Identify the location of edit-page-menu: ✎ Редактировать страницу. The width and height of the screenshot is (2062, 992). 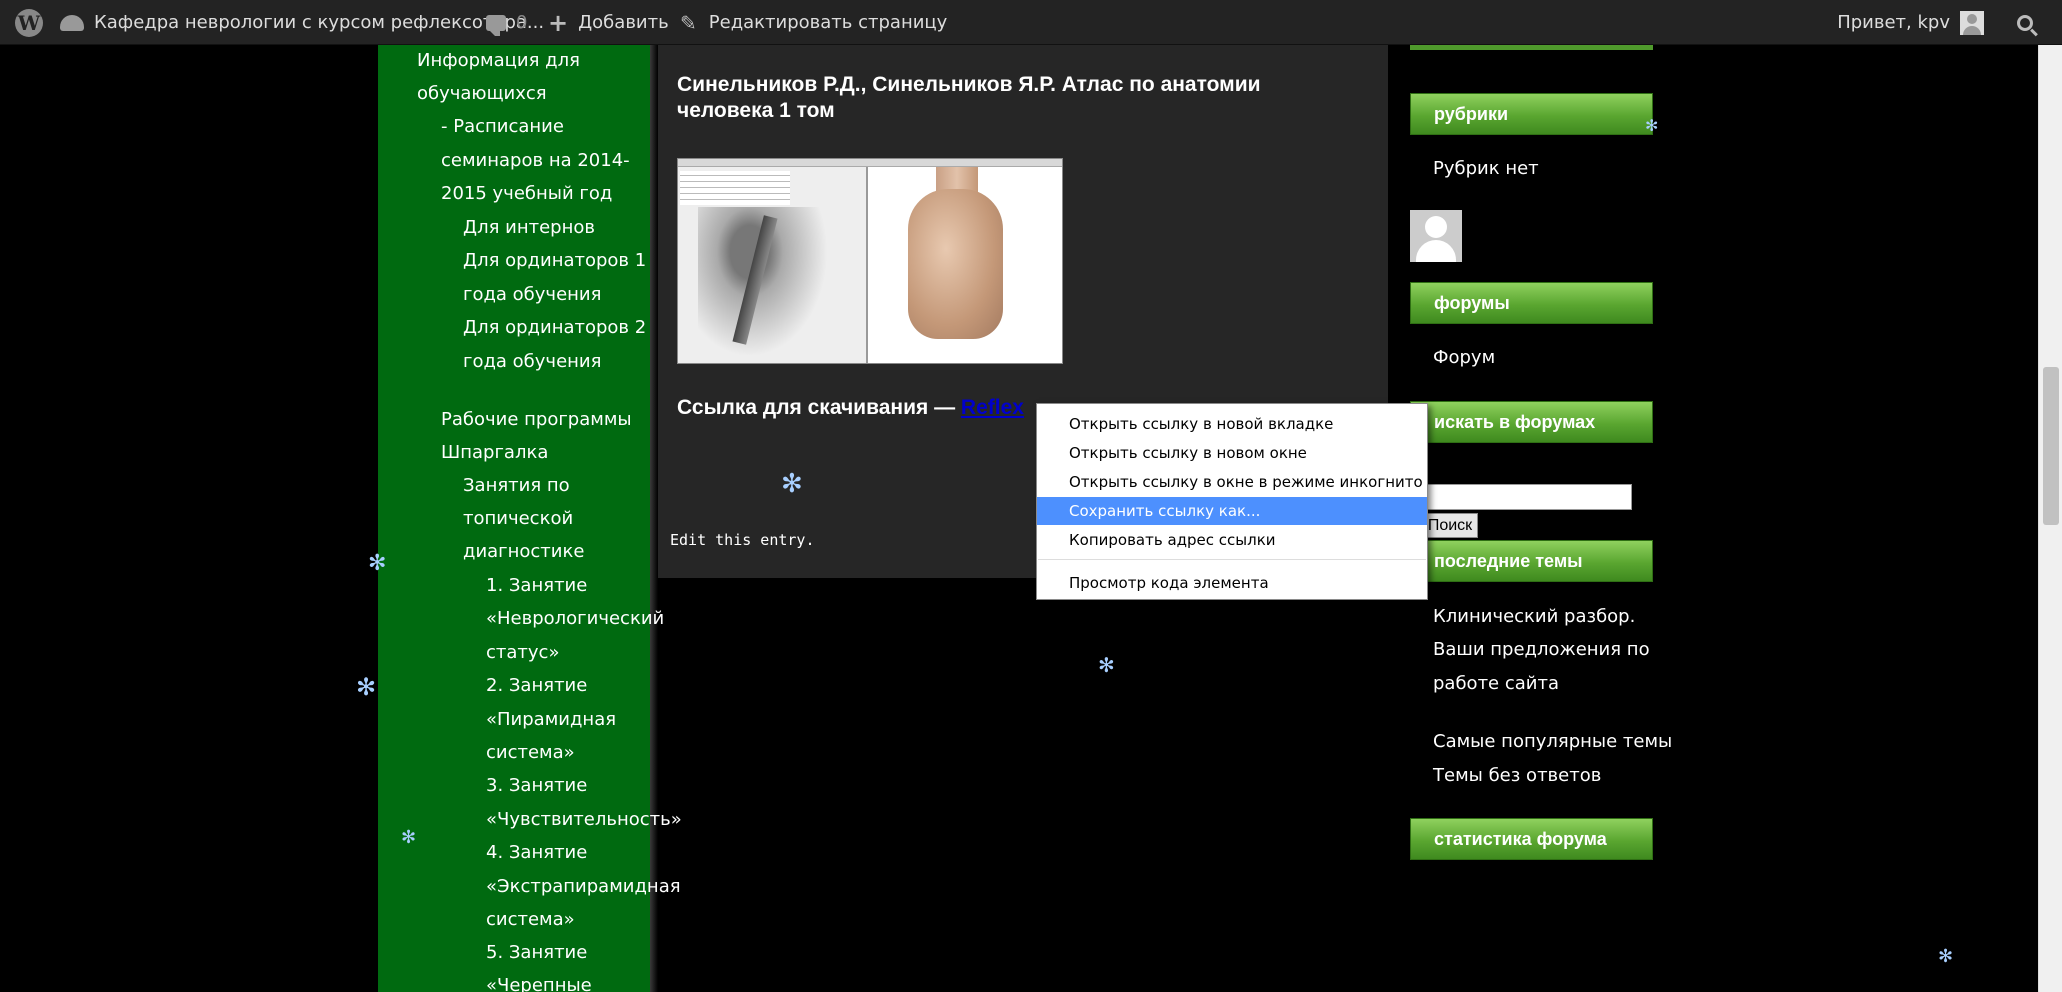
(813, 22).